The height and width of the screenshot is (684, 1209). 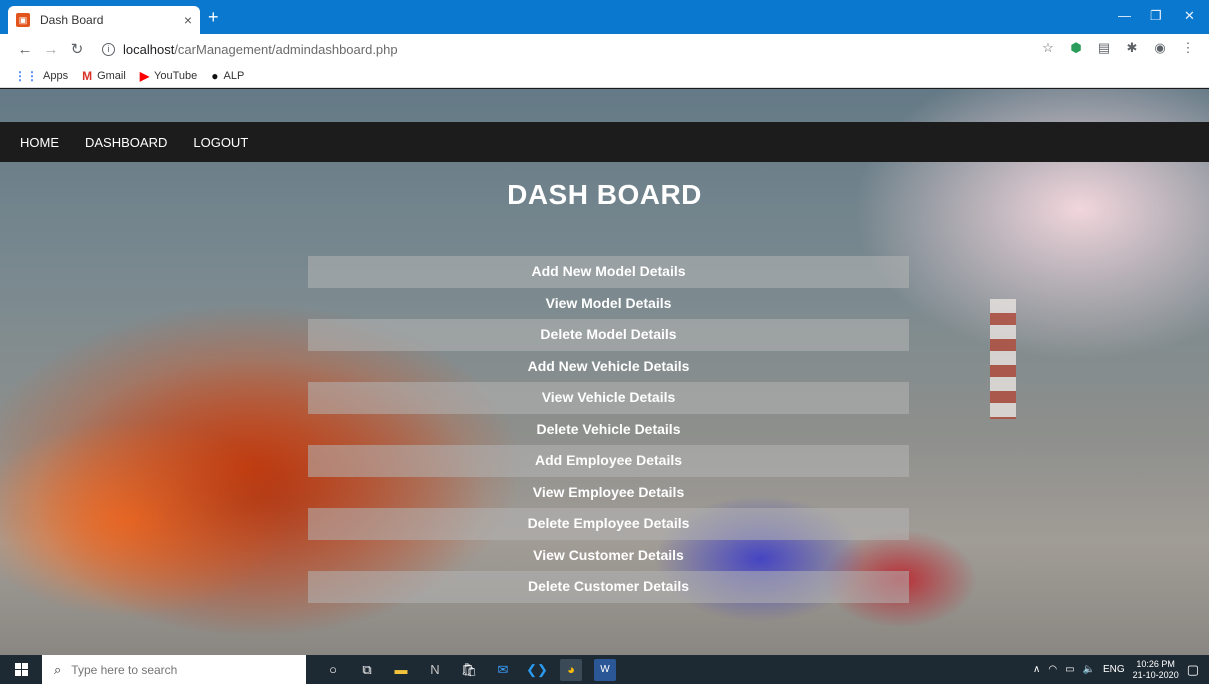 I want to click on menu-add-new-vehicle: Add New Vehicle Details, so click(x=608, y=367).